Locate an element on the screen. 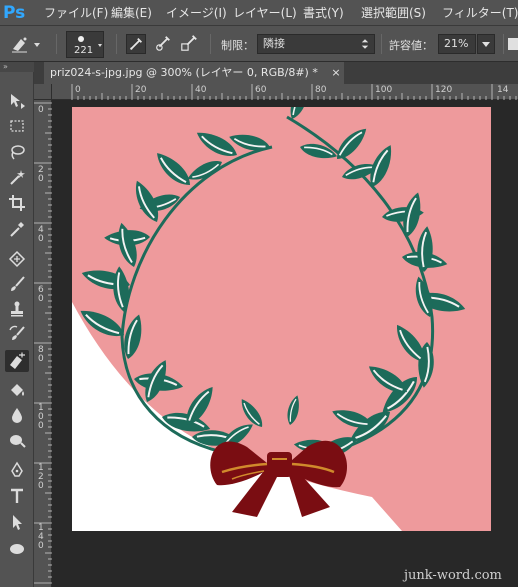 This screenshot has width=518, height=587. brush-preset-picker: 221 is located at coordinates (85, 44).